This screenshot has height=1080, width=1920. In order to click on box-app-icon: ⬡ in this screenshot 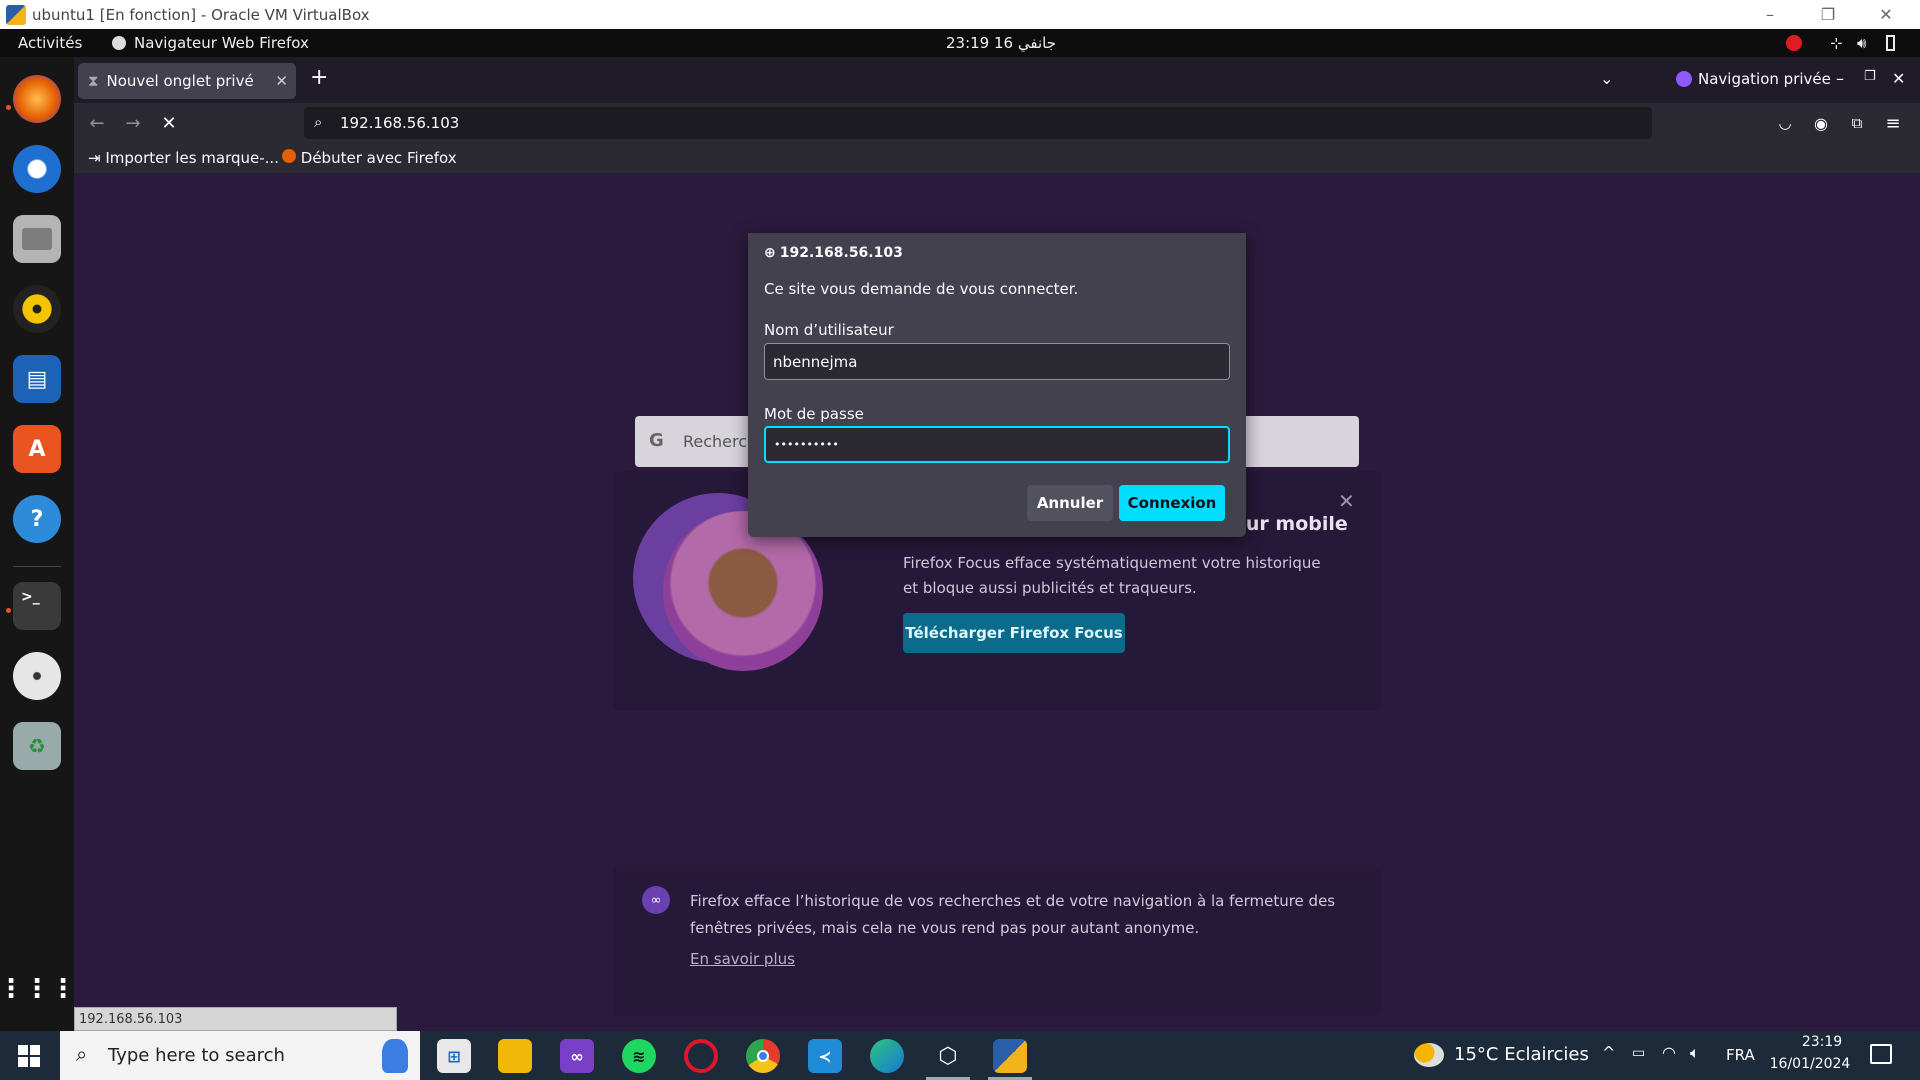, I will do `click(948, 1056)`.